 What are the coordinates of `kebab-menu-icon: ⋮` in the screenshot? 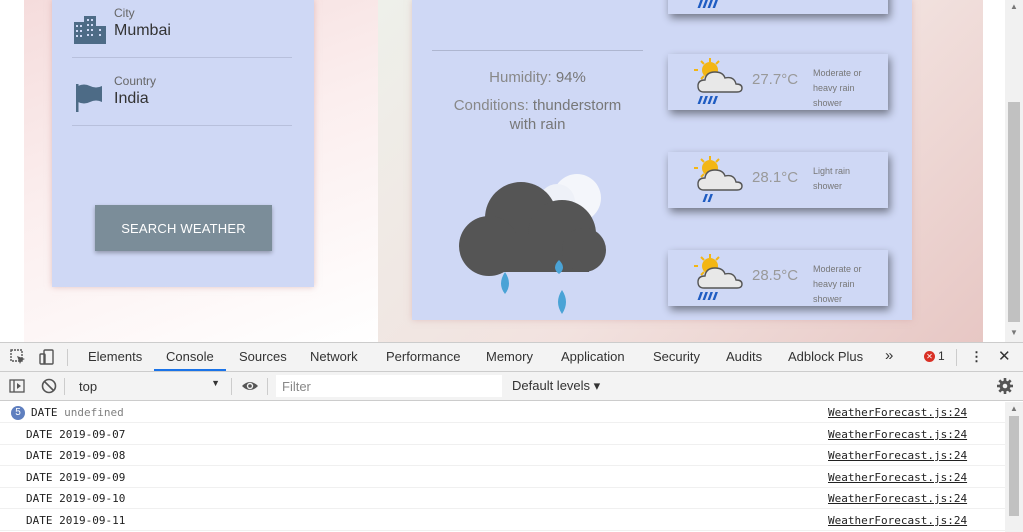 It's located at (976, 357).